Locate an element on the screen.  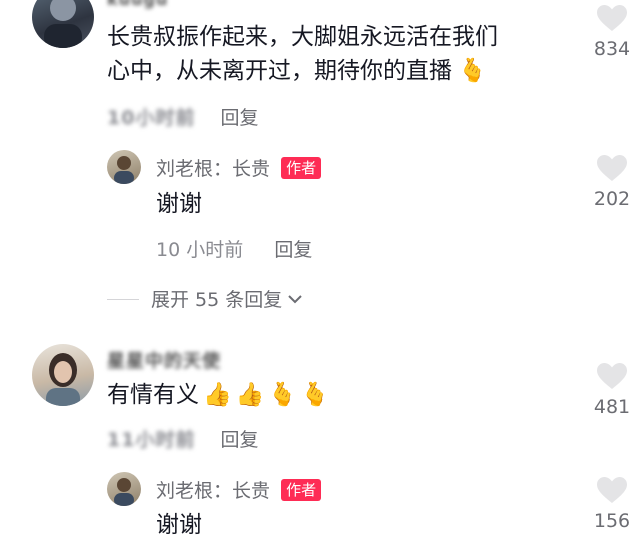
like-button: 481 is located at coordinates (611, 390).